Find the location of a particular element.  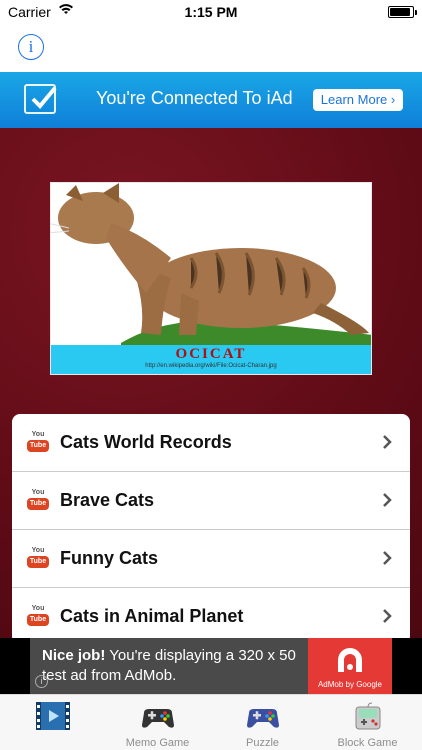

list-item: You Tube Cats in Animal Planet is located at coordinates (211, 616).